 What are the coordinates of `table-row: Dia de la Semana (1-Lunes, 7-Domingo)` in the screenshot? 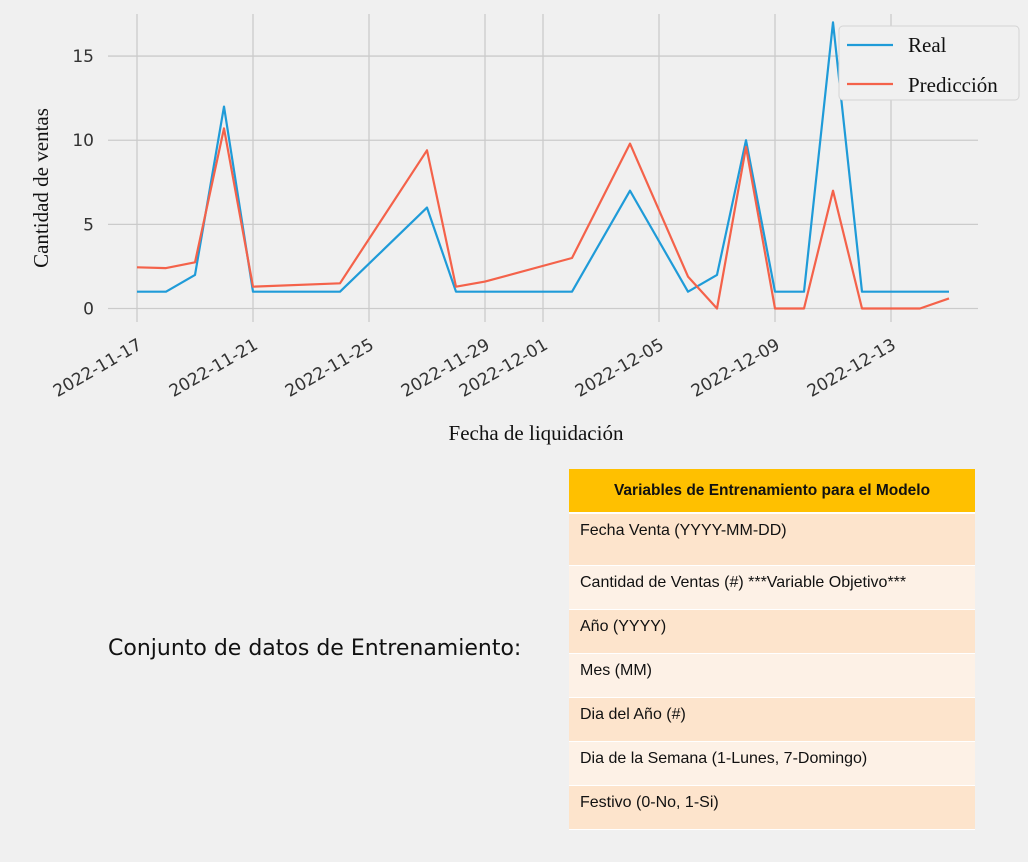 It's located at (772, 763).